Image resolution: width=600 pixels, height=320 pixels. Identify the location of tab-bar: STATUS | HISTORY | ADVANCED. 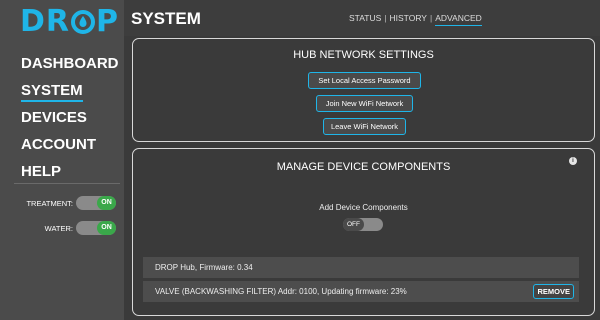
(415, 19).